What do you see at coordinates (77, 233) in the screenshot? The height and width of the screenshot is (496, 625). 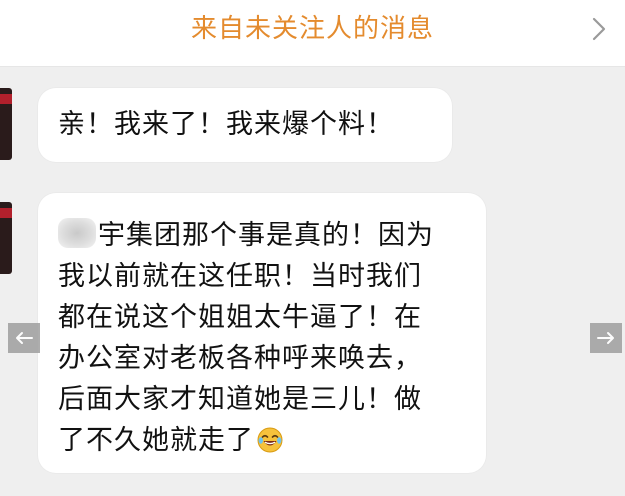 I see `redacted-text-blur` at bounding box center [77, 233].